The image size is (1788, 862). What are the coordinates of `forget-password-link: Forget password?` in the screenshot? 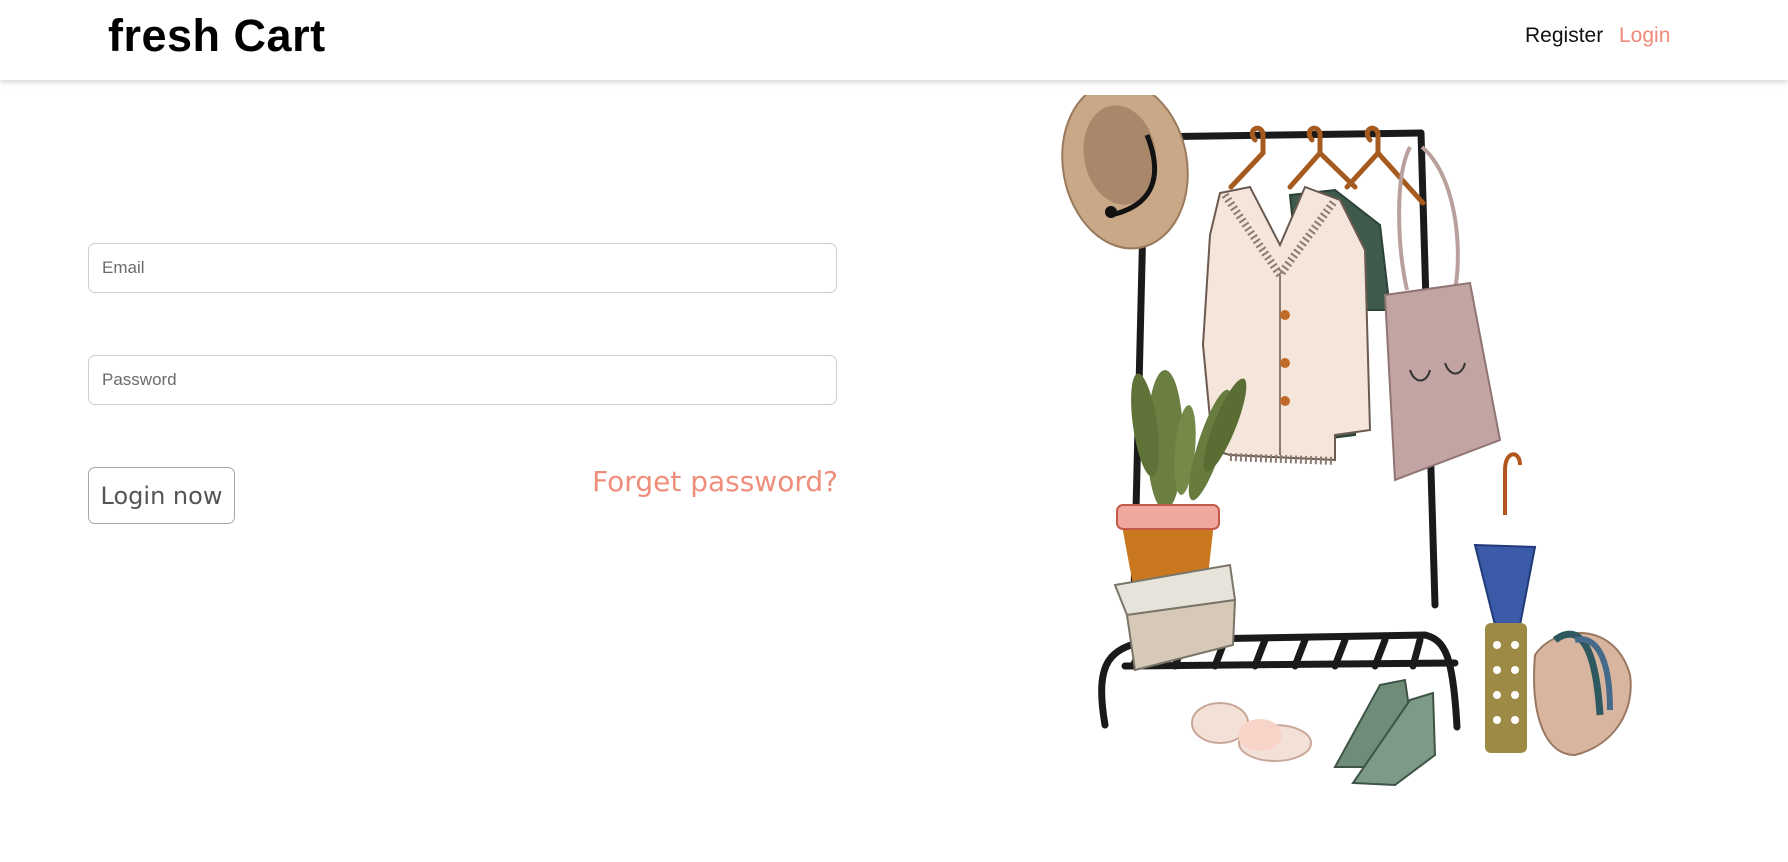 It's located at (715, 481).